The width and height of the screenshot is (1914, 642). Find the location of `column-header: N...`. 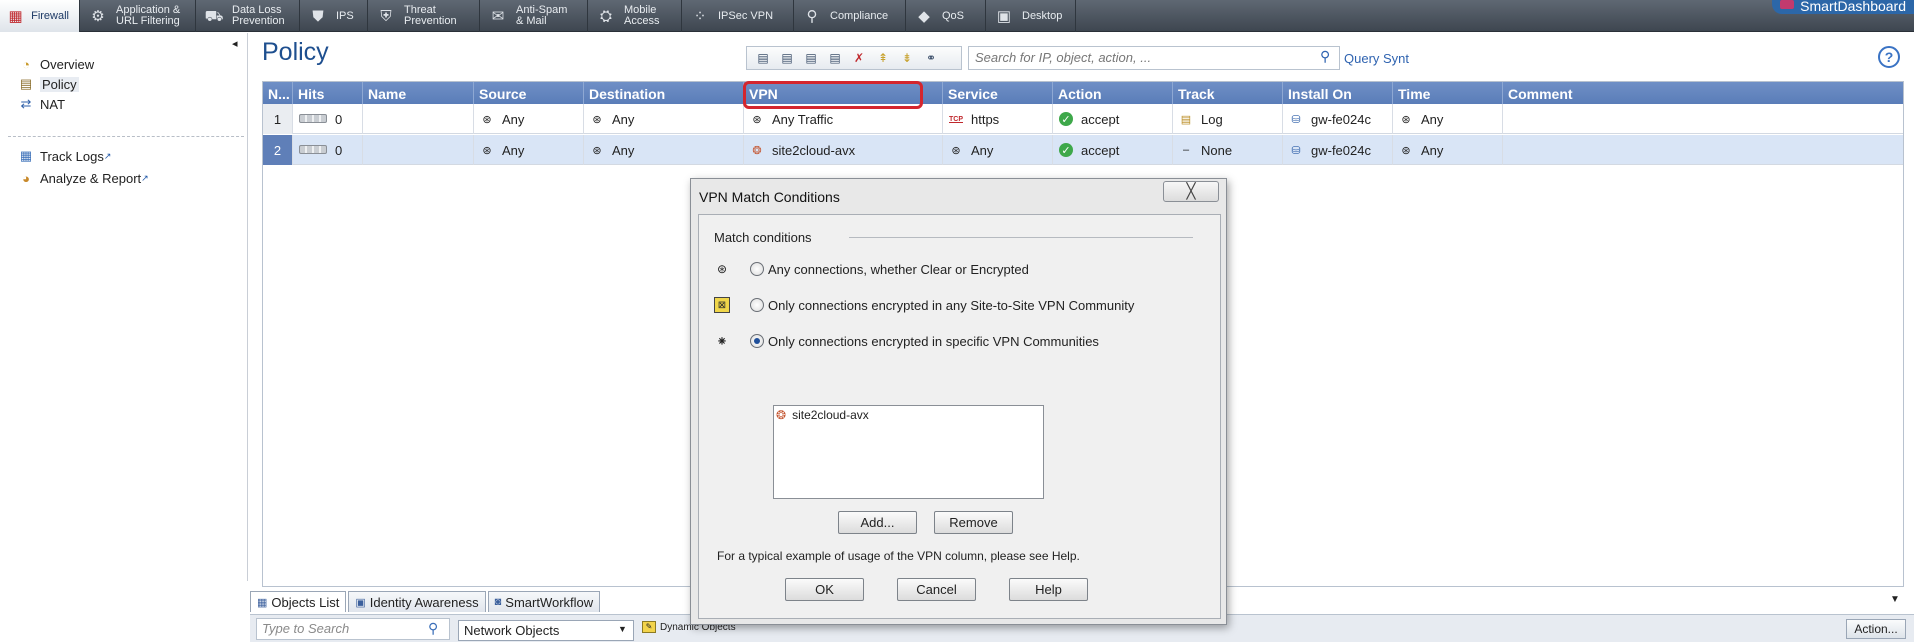

column-header: N... is located at coordinates (278, 93).